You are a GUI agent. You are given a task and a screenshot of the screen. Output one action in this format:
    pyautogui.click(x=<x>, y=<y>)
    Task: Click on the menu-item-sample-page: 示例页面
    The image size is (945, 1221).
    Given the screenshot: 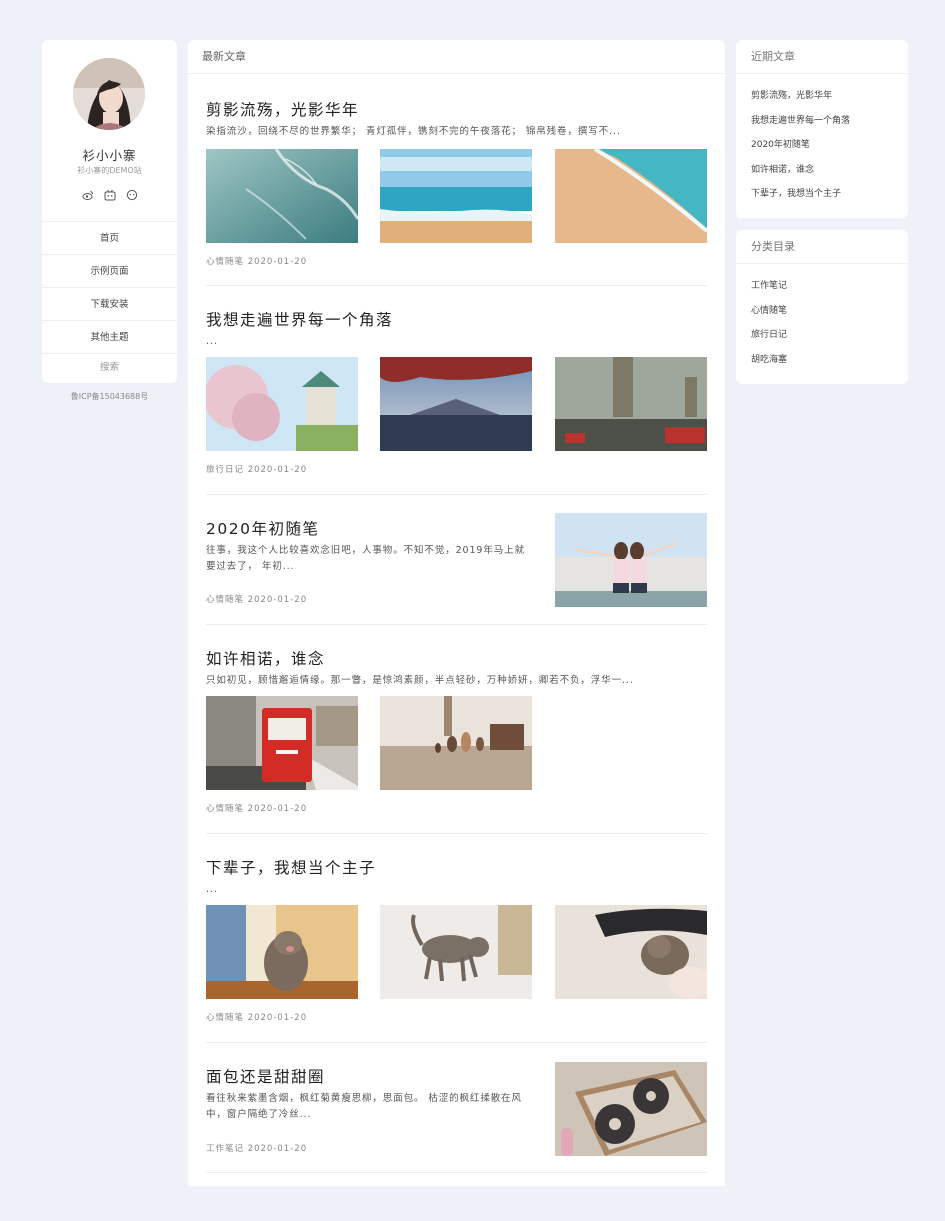 What is the action you would take?
    pyautogui.click(x=109, y=270)
    